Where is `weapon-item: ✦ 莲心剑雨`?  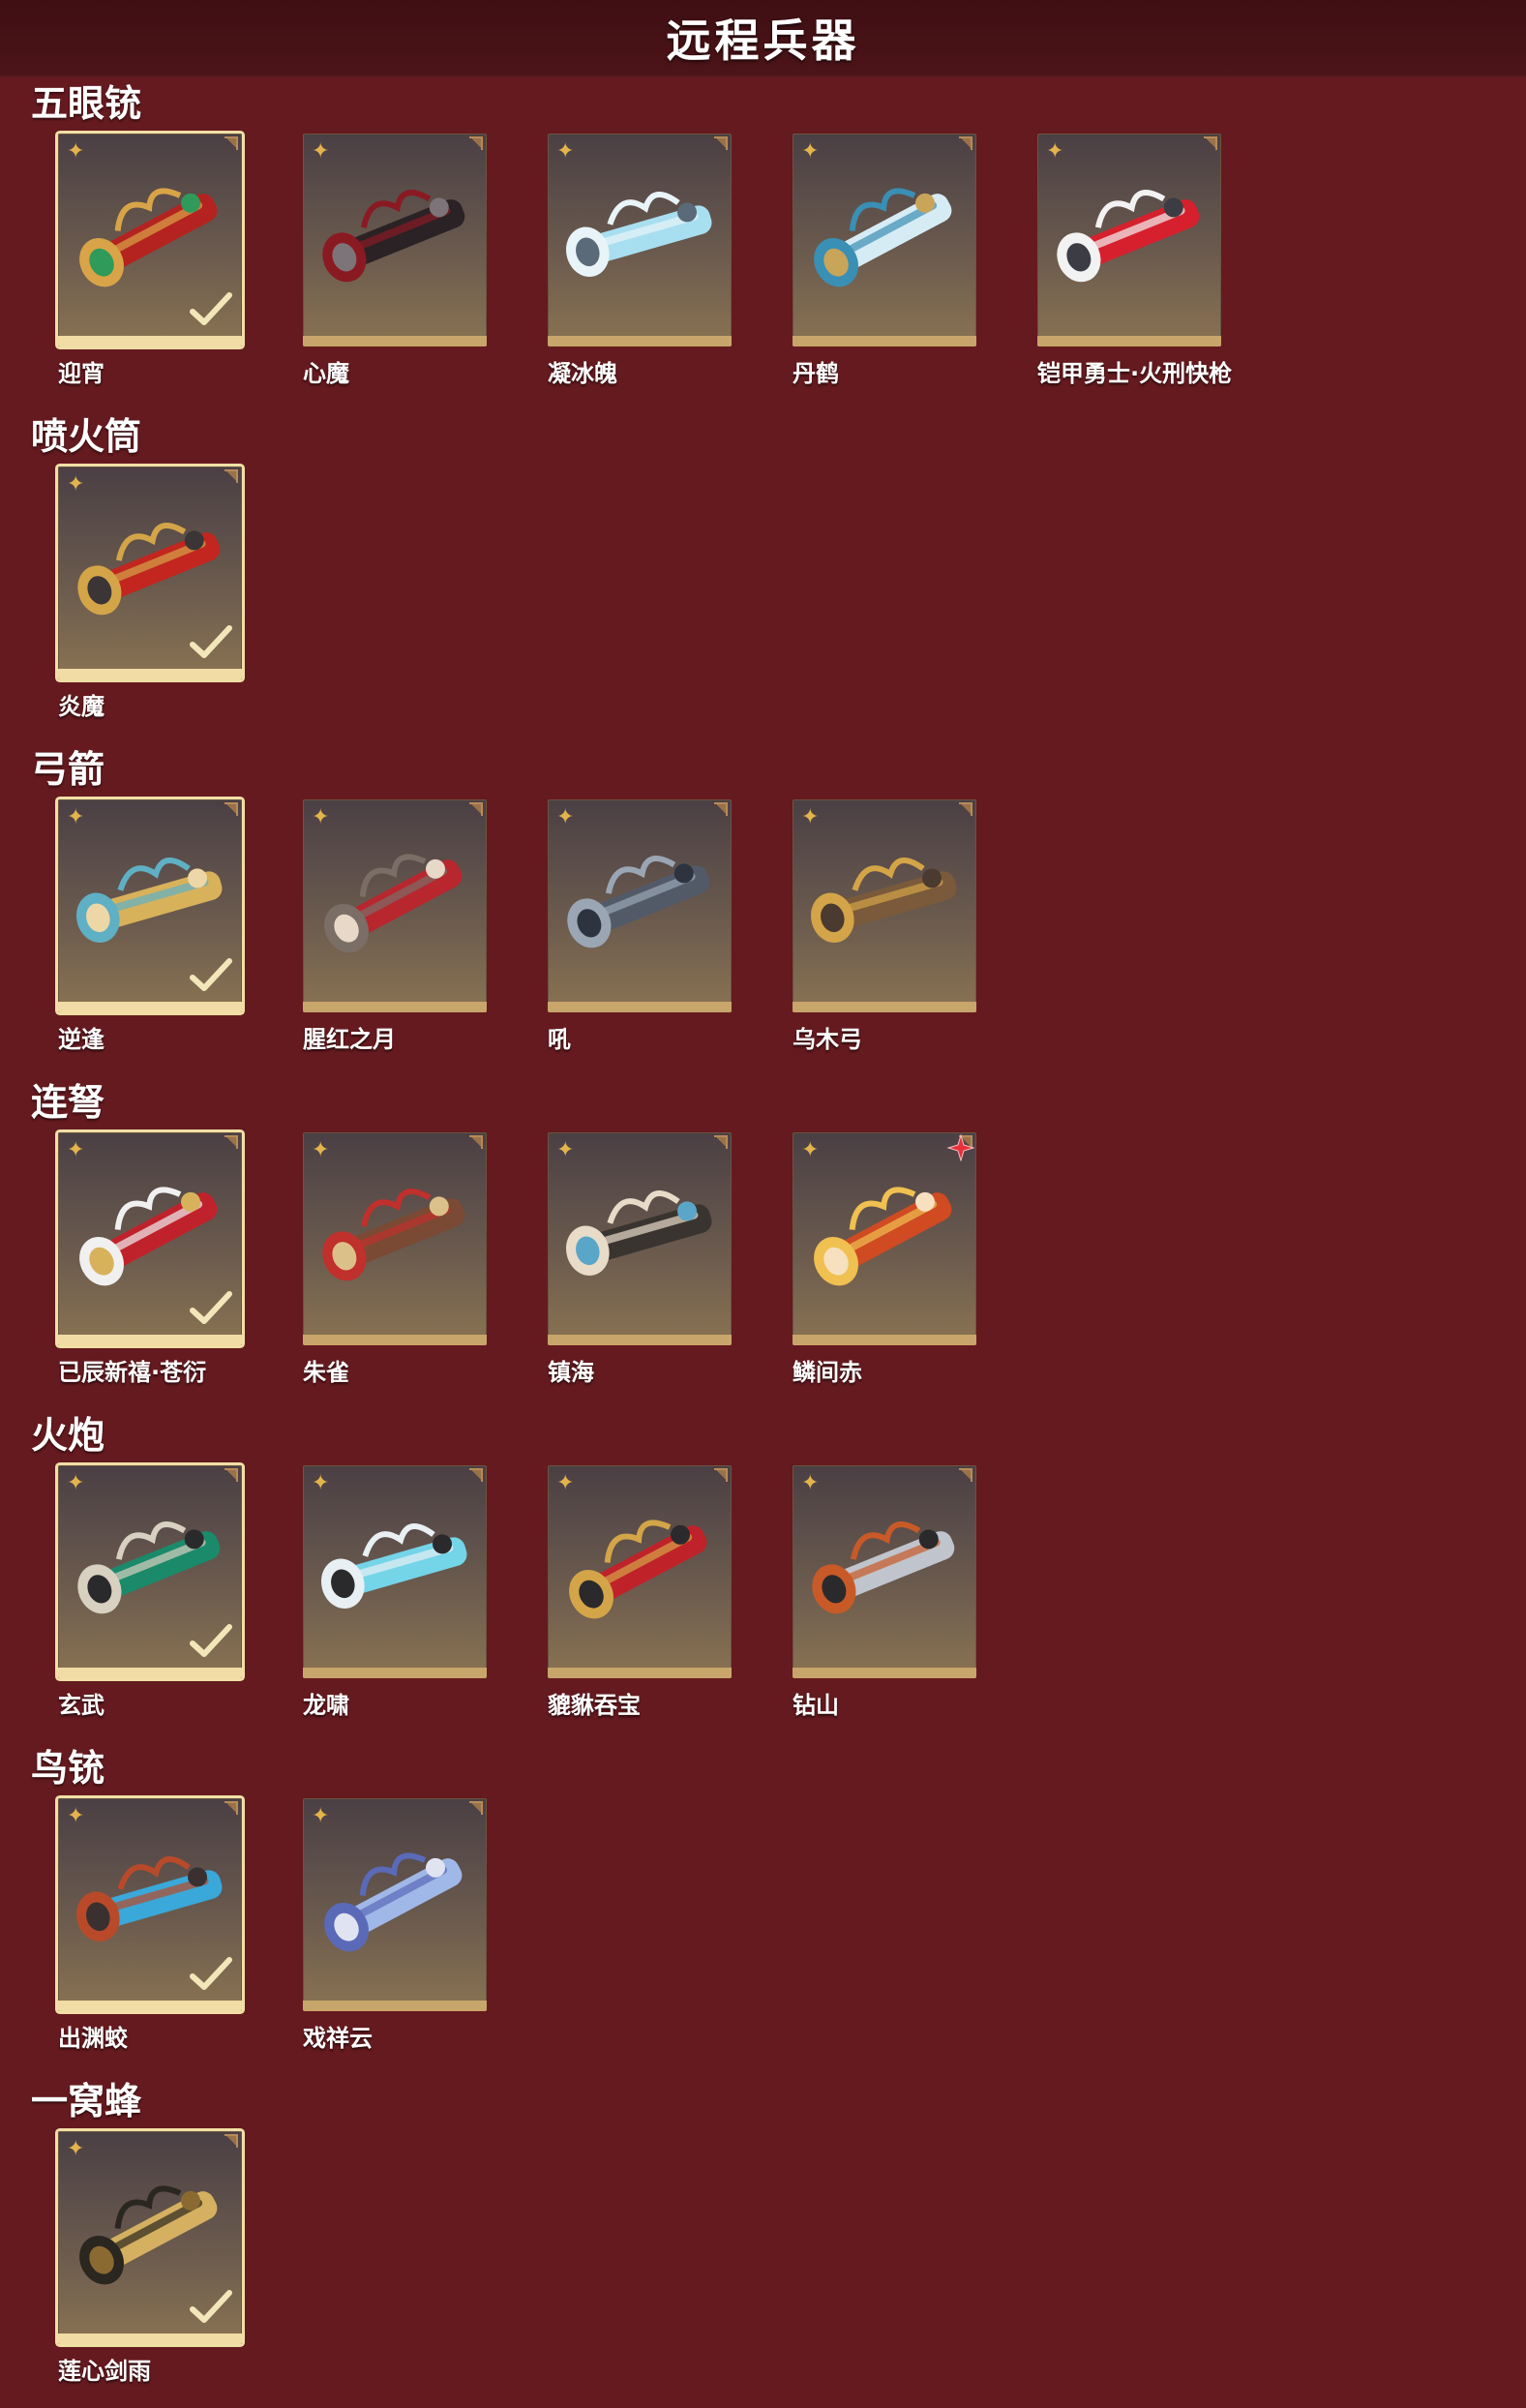
weapon-item: ✦ 莲心剑雨 is located at coordinates (169, 2258).